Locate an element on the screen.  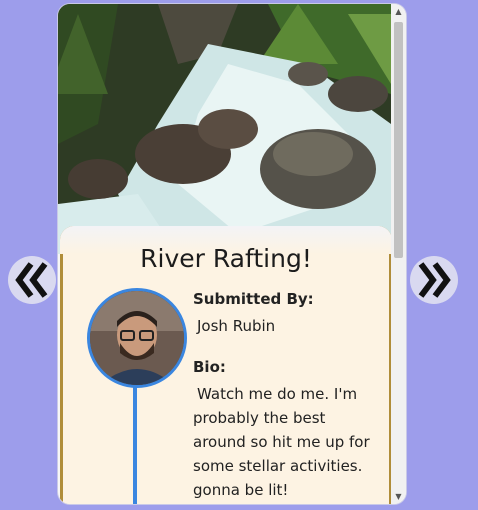
next-button is located at coordinates (434, 280).